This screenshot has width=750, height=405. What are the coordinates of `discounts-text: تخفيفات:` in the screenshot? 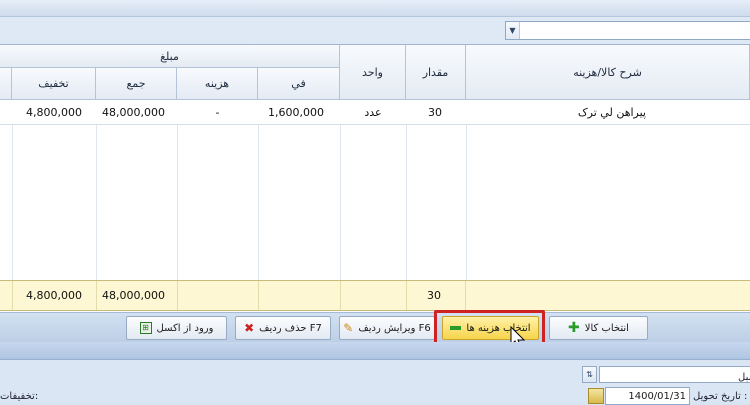 It's located at (19, 396).